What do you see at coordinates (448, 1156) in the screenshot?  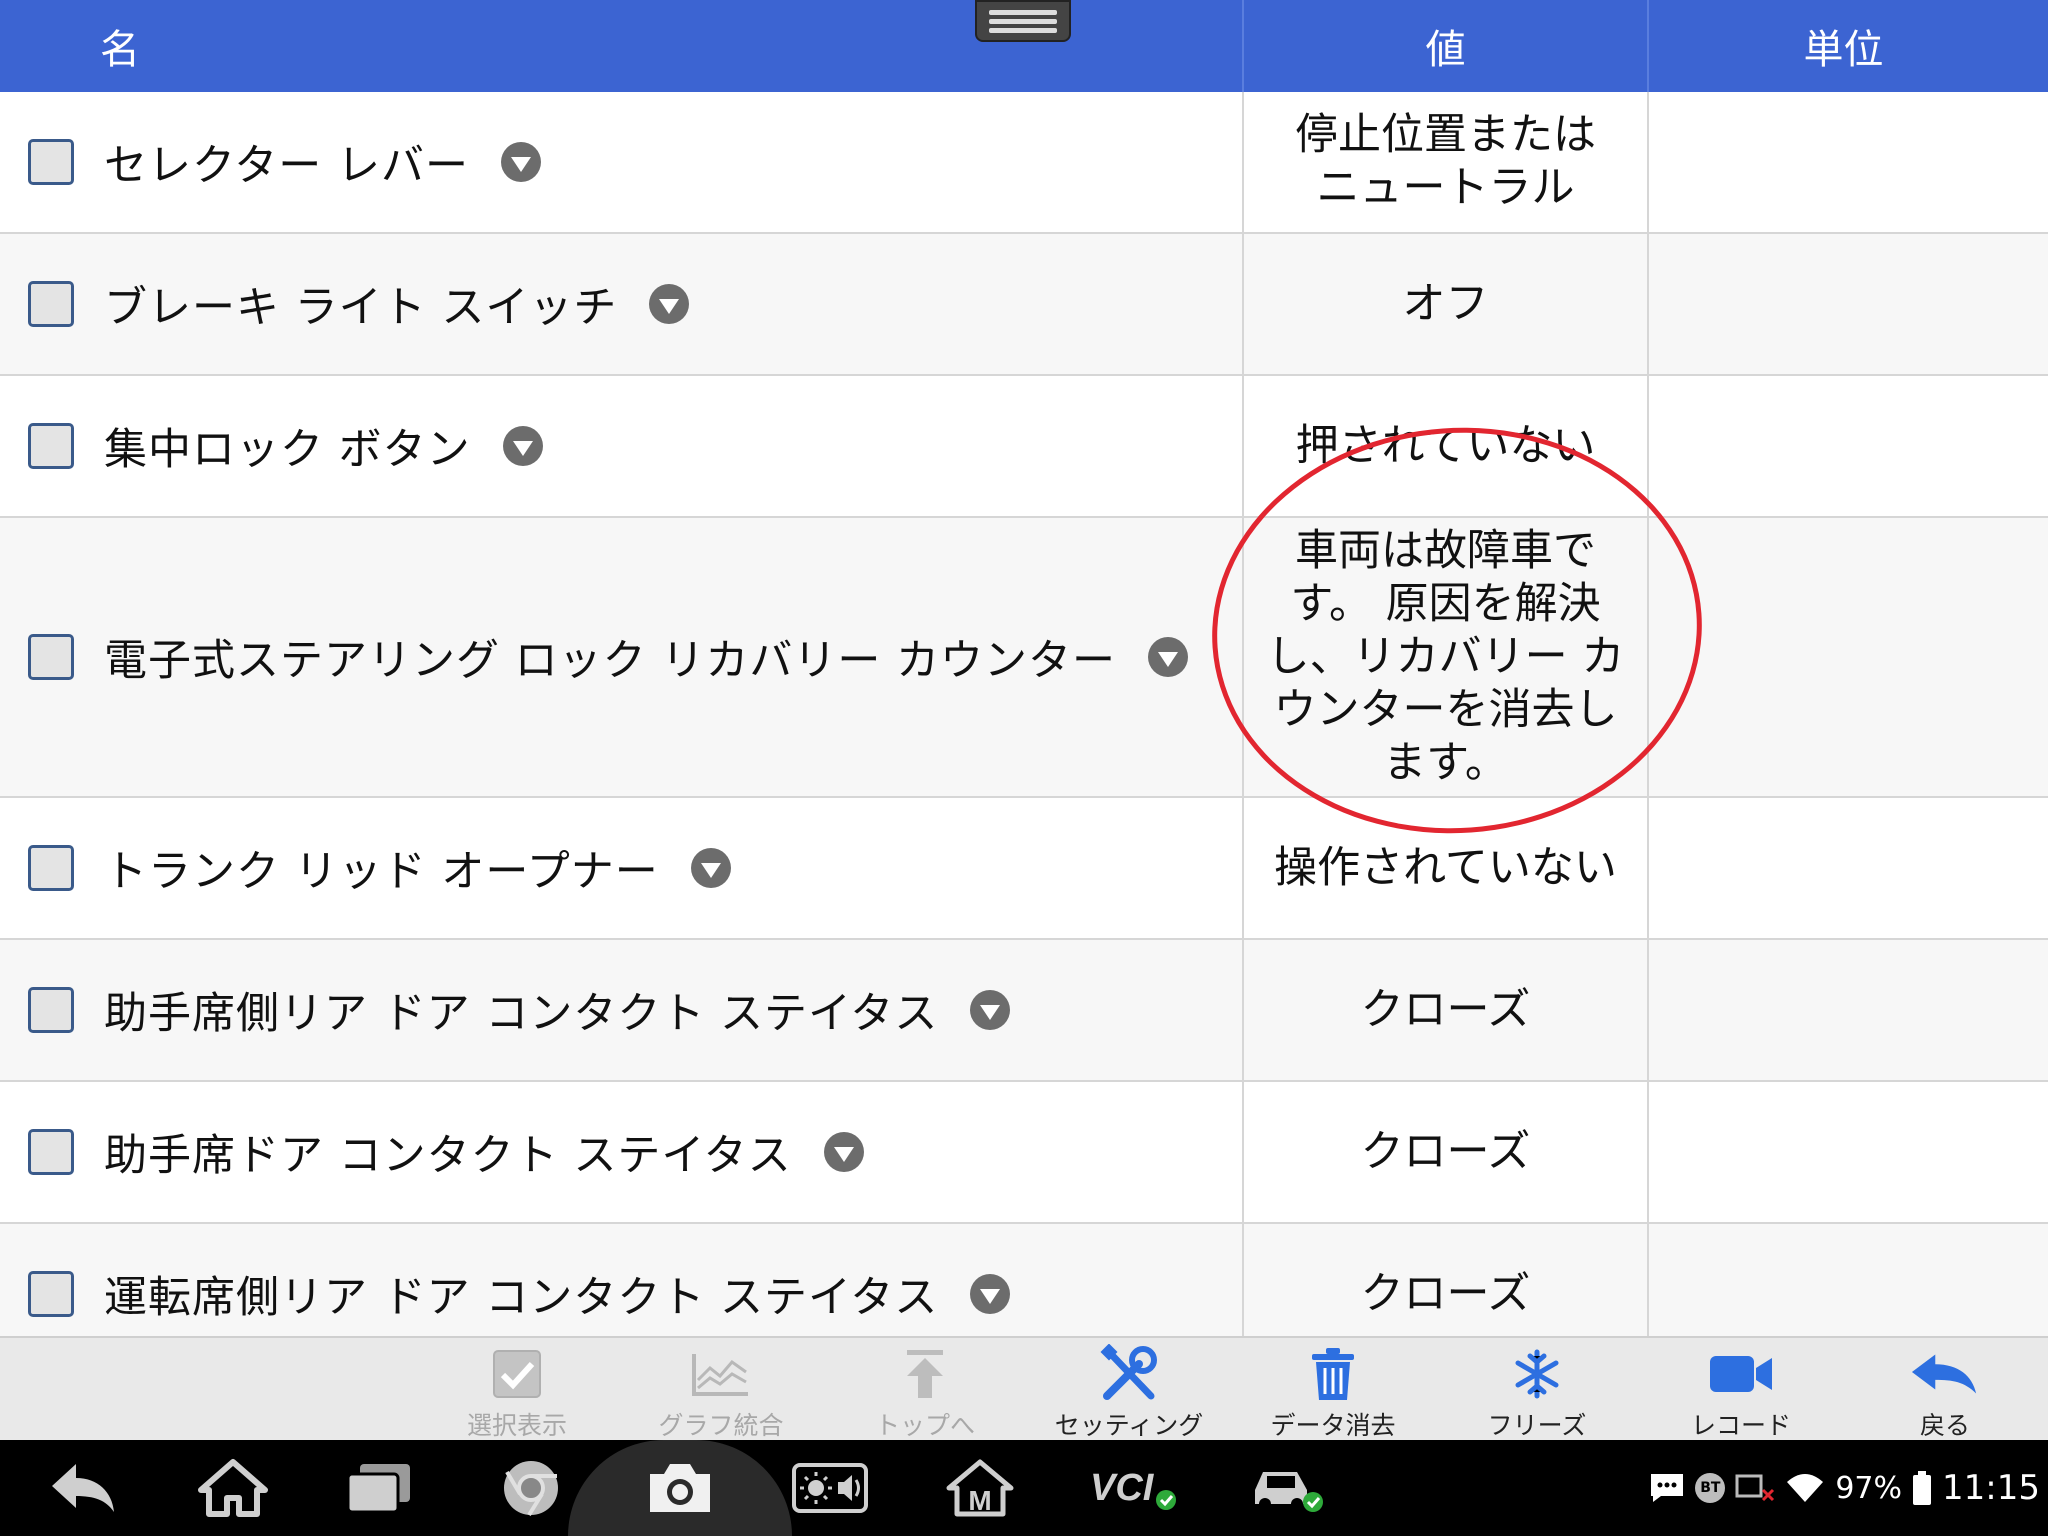 I see `param-name: 助手席ドア コンタクト ステイタス` at bounding box center [448, 1156].